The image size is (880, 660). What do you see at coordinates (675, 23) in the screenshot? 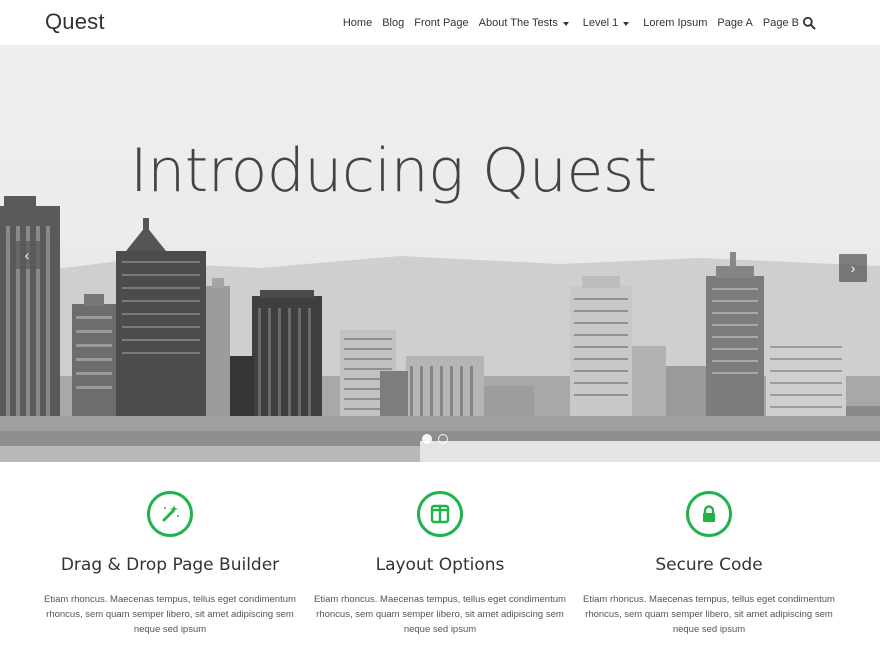
I see `nav-item-lorem-ipsum: Lorem Ipsum` at bounding box center [675, 23].